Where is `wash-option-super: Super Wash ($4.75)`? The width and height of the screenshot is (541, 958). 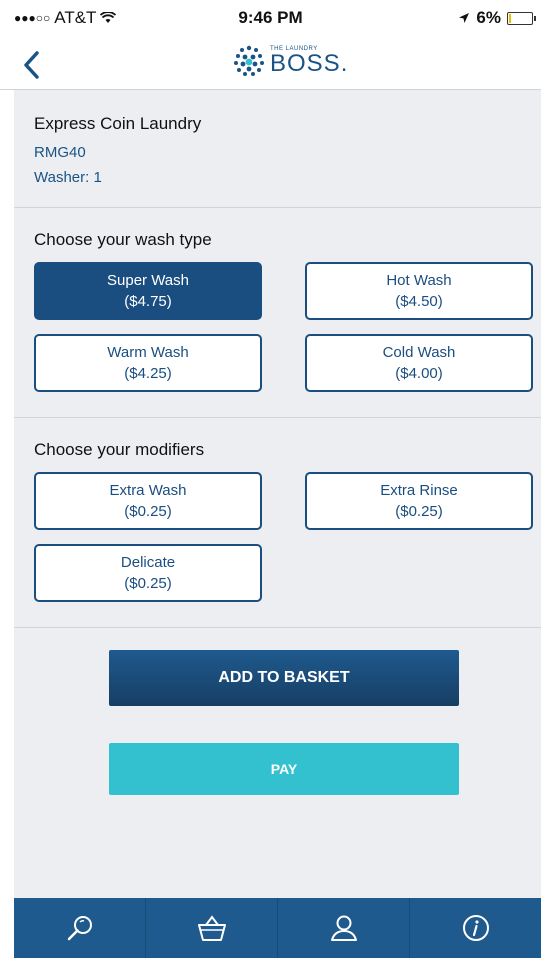 wash-option-super: Super Wash ($4.75) is located at coordinates (148, 291).